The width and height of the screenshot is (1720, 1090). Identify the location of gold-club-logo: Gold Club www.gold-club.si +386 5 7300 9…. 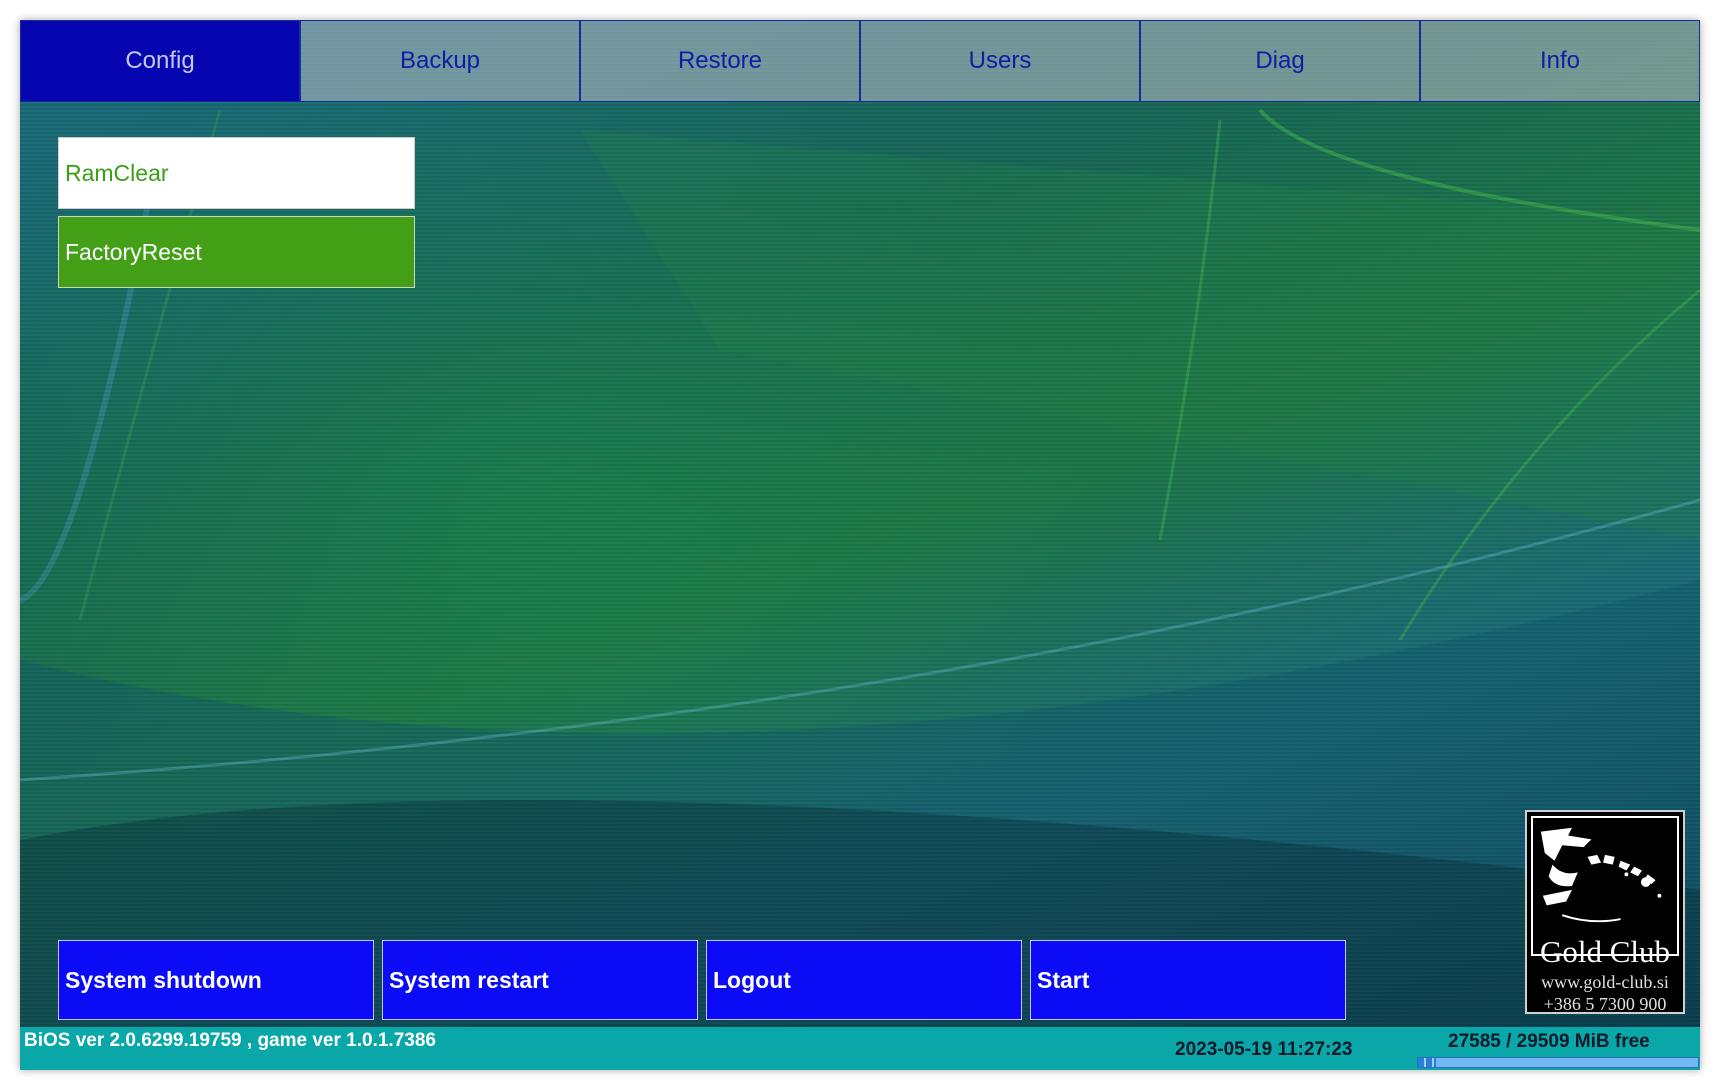
(1605, 912).